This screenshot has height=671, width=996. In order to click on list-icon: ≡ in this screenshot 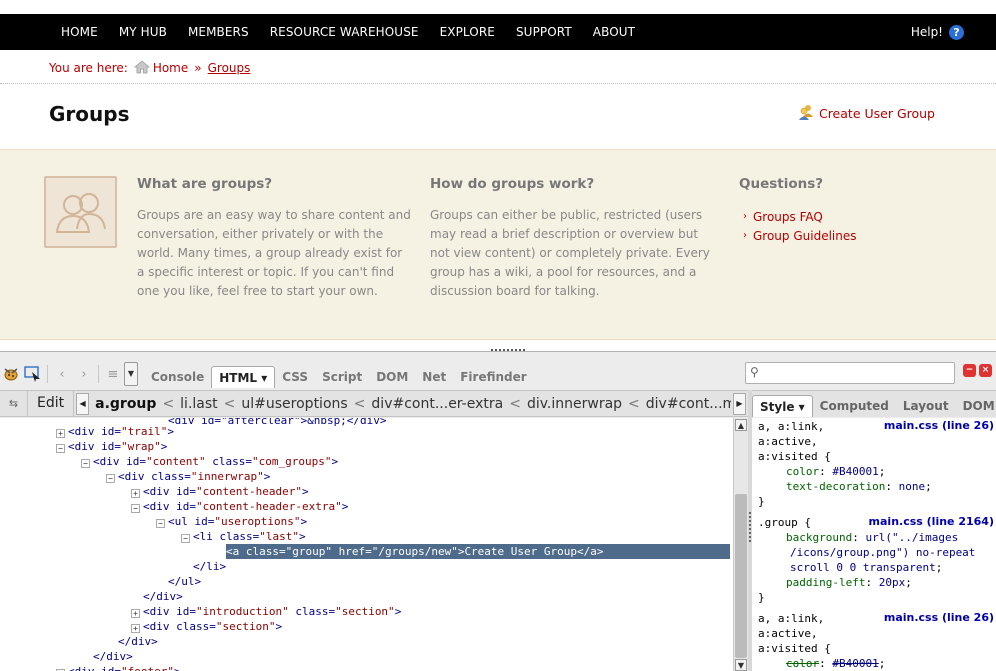, I will do `click(113, 374)`.